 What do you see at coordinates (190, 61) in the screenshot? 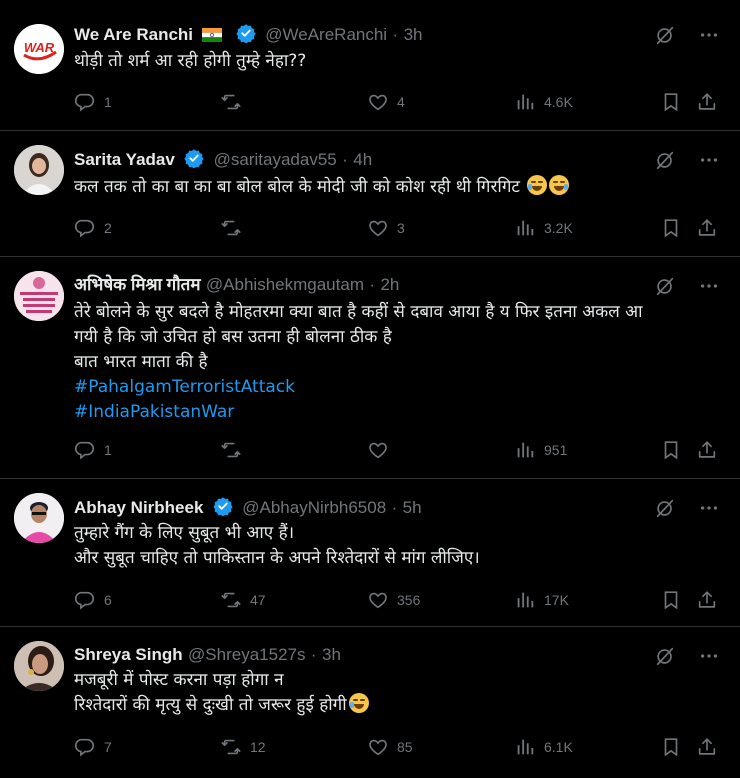
I see `tweet-text: थोड़ी तो शर्म आ रही होगी तुम्हे नेहा??` at bounding box center [190, 61].